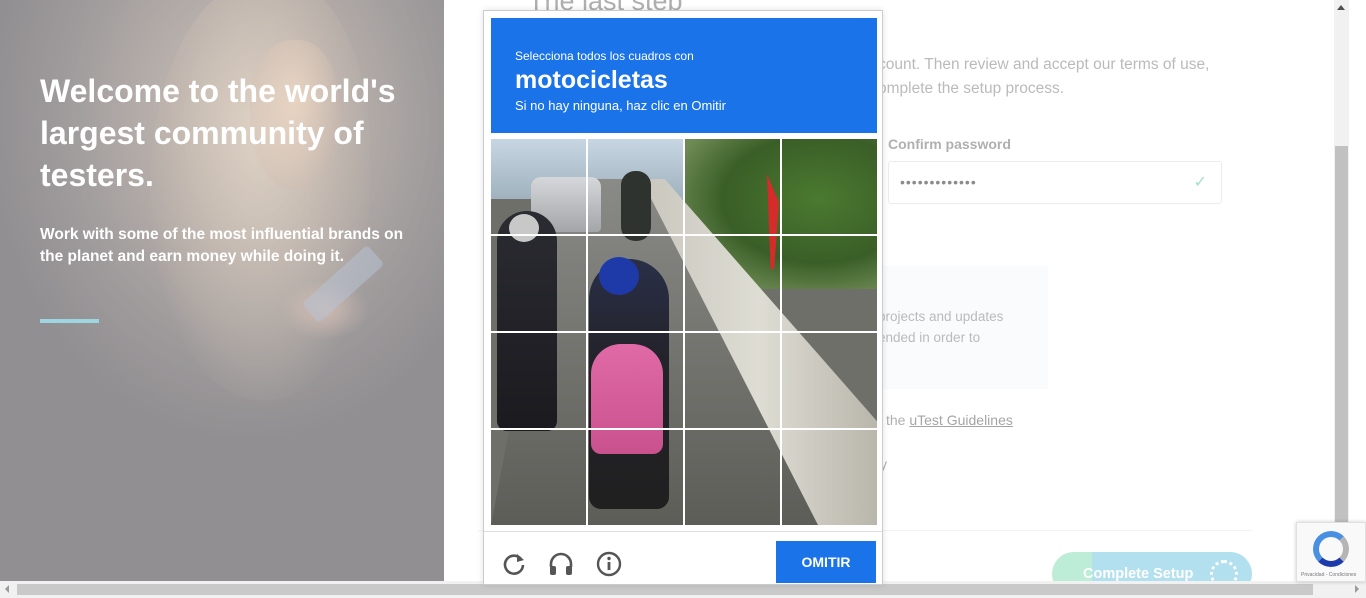 This screenshot has height=598, width=1366. I want to click on scroll-right-icon, so click(1357, 589).